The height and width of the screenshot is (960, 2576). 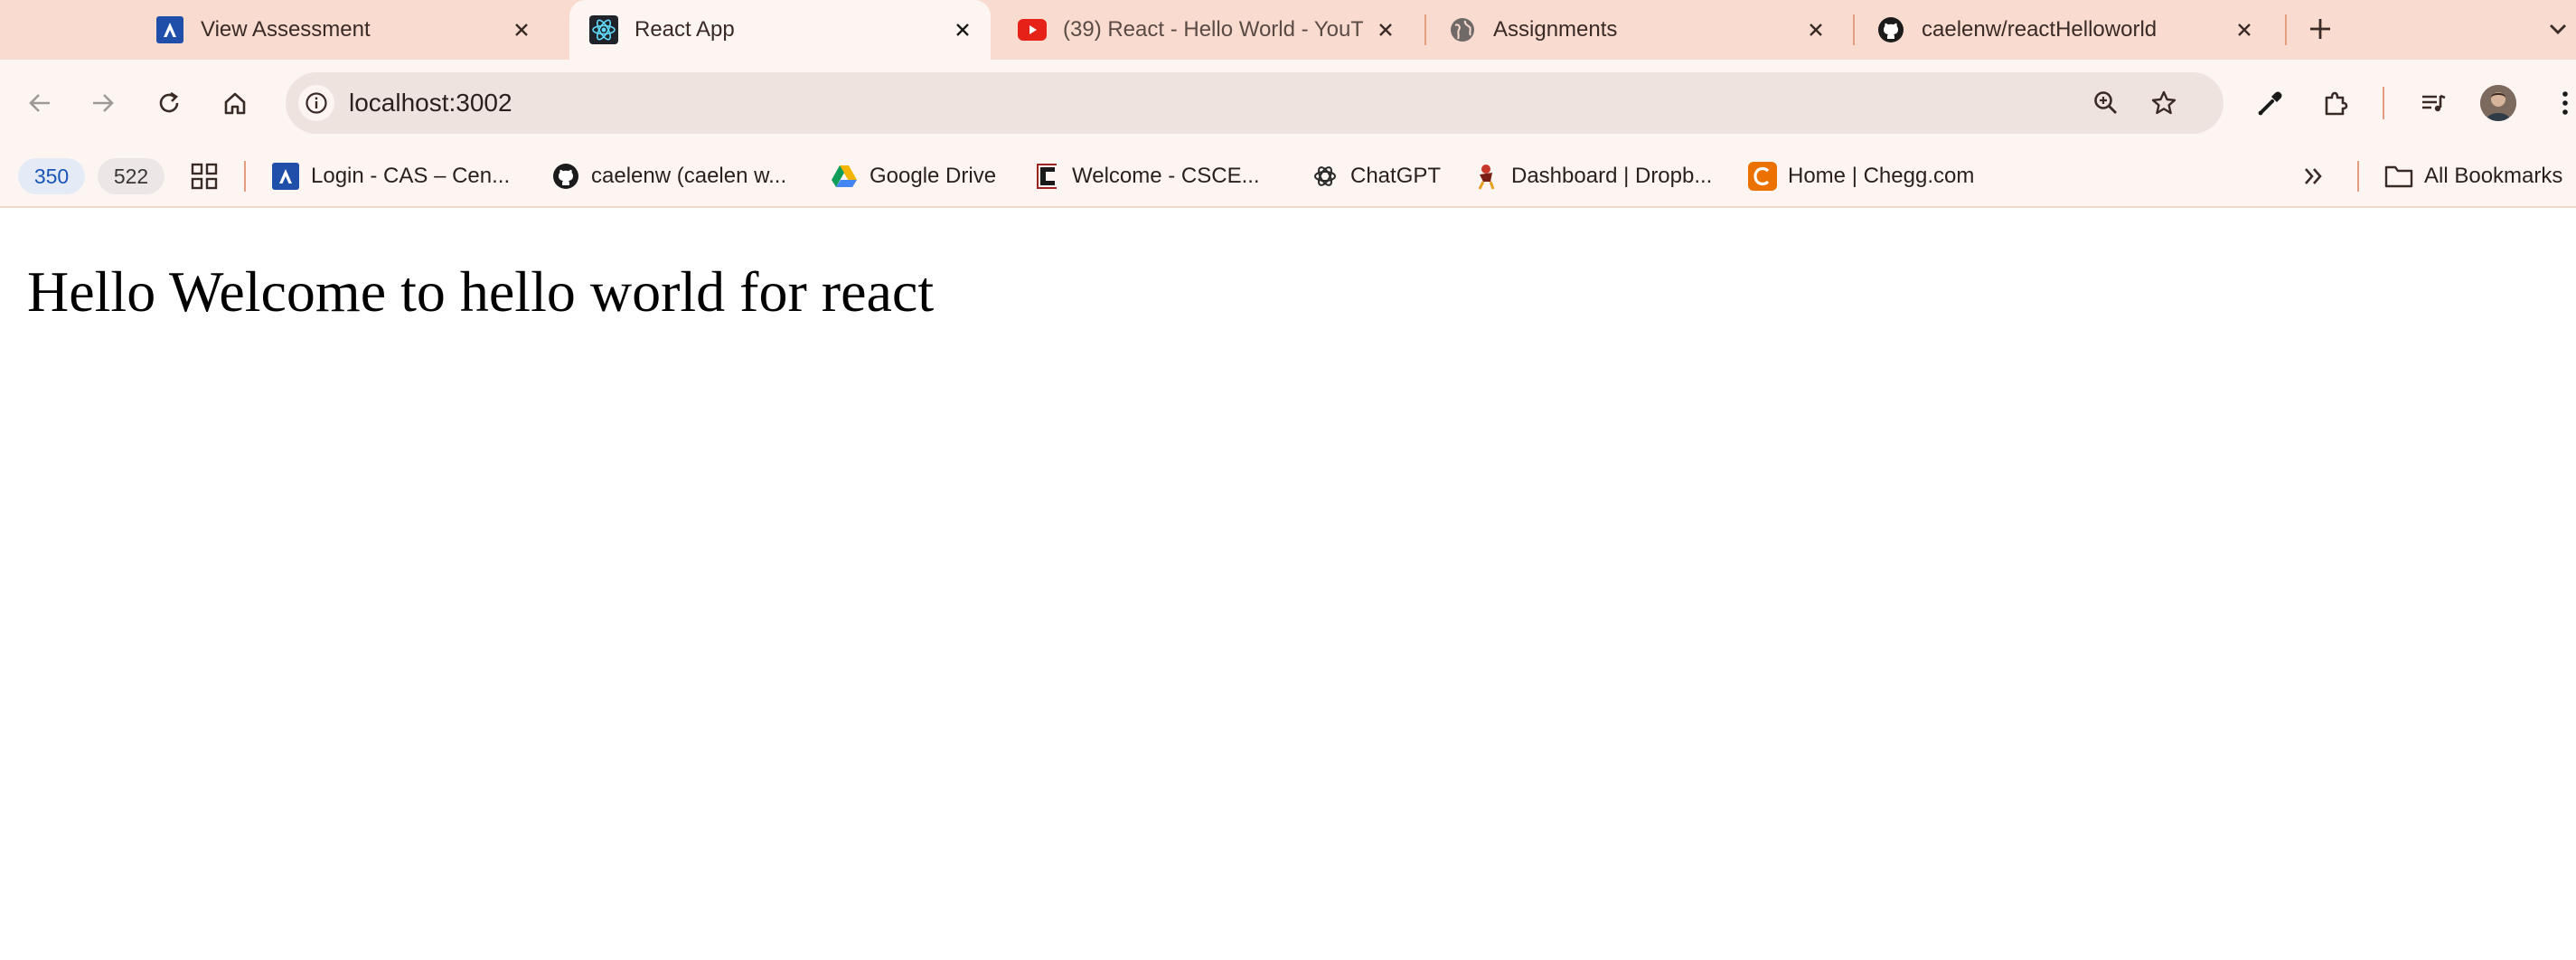 I want to click on puzzle-icon, so click(x=2337, y=103).